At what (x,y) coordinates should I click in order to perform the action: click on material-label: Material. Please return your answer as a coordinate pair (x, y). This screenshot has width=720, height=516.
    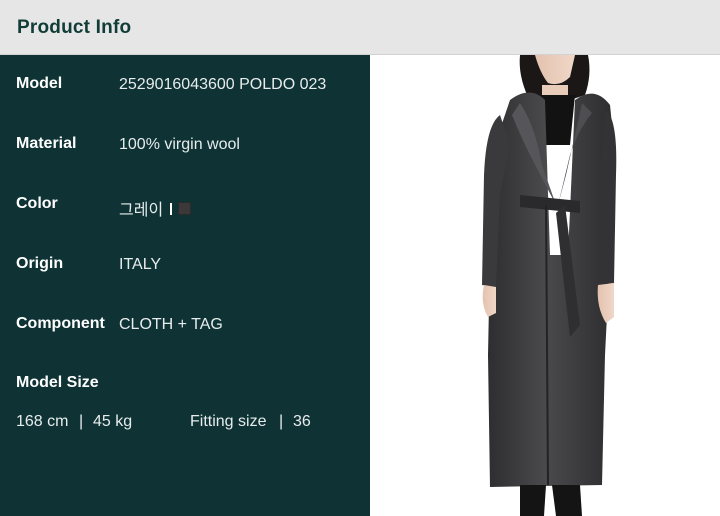
    Looking at the image, I should click on (46, 143).